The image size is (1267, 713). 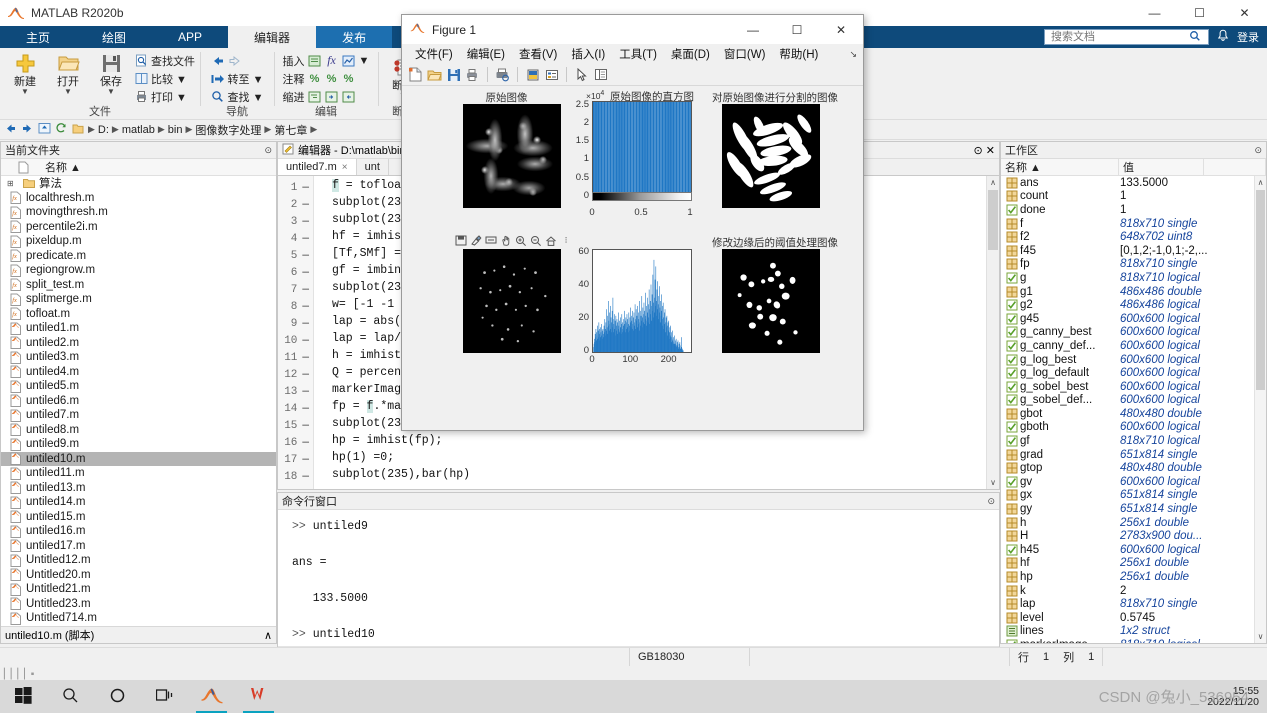 I want to click on back-forward-buttons, so click(x=237, y=60).